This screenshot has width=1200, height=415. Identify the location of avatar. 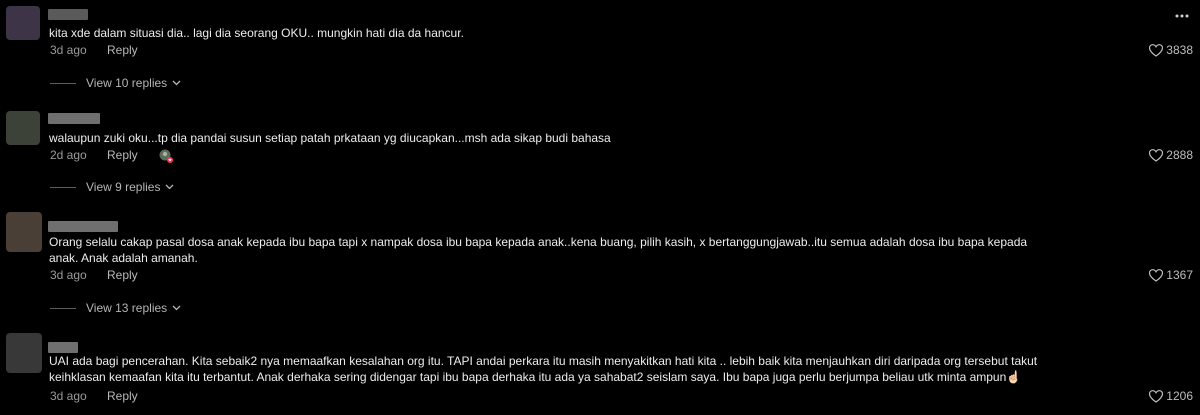
(24, 353).